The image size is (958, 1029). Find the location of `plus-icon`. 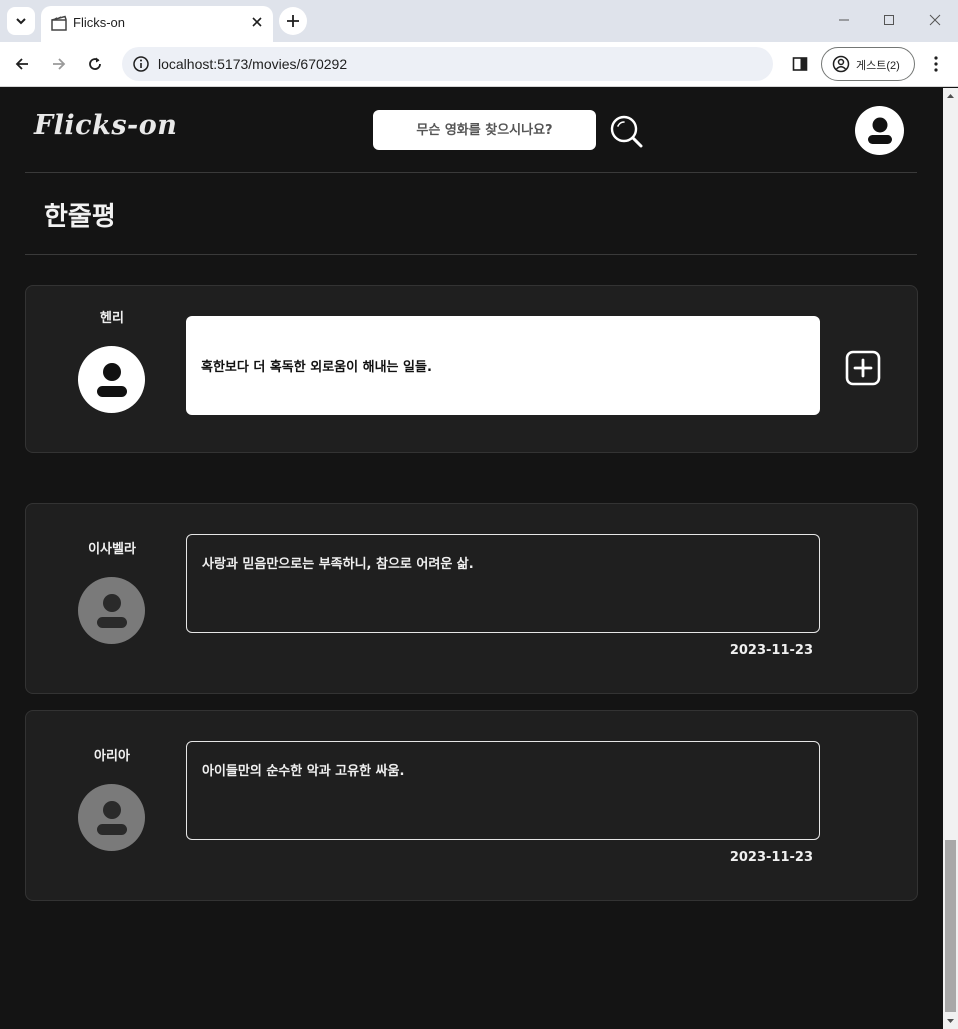

plus-icon is located at coordinates (293, 21).